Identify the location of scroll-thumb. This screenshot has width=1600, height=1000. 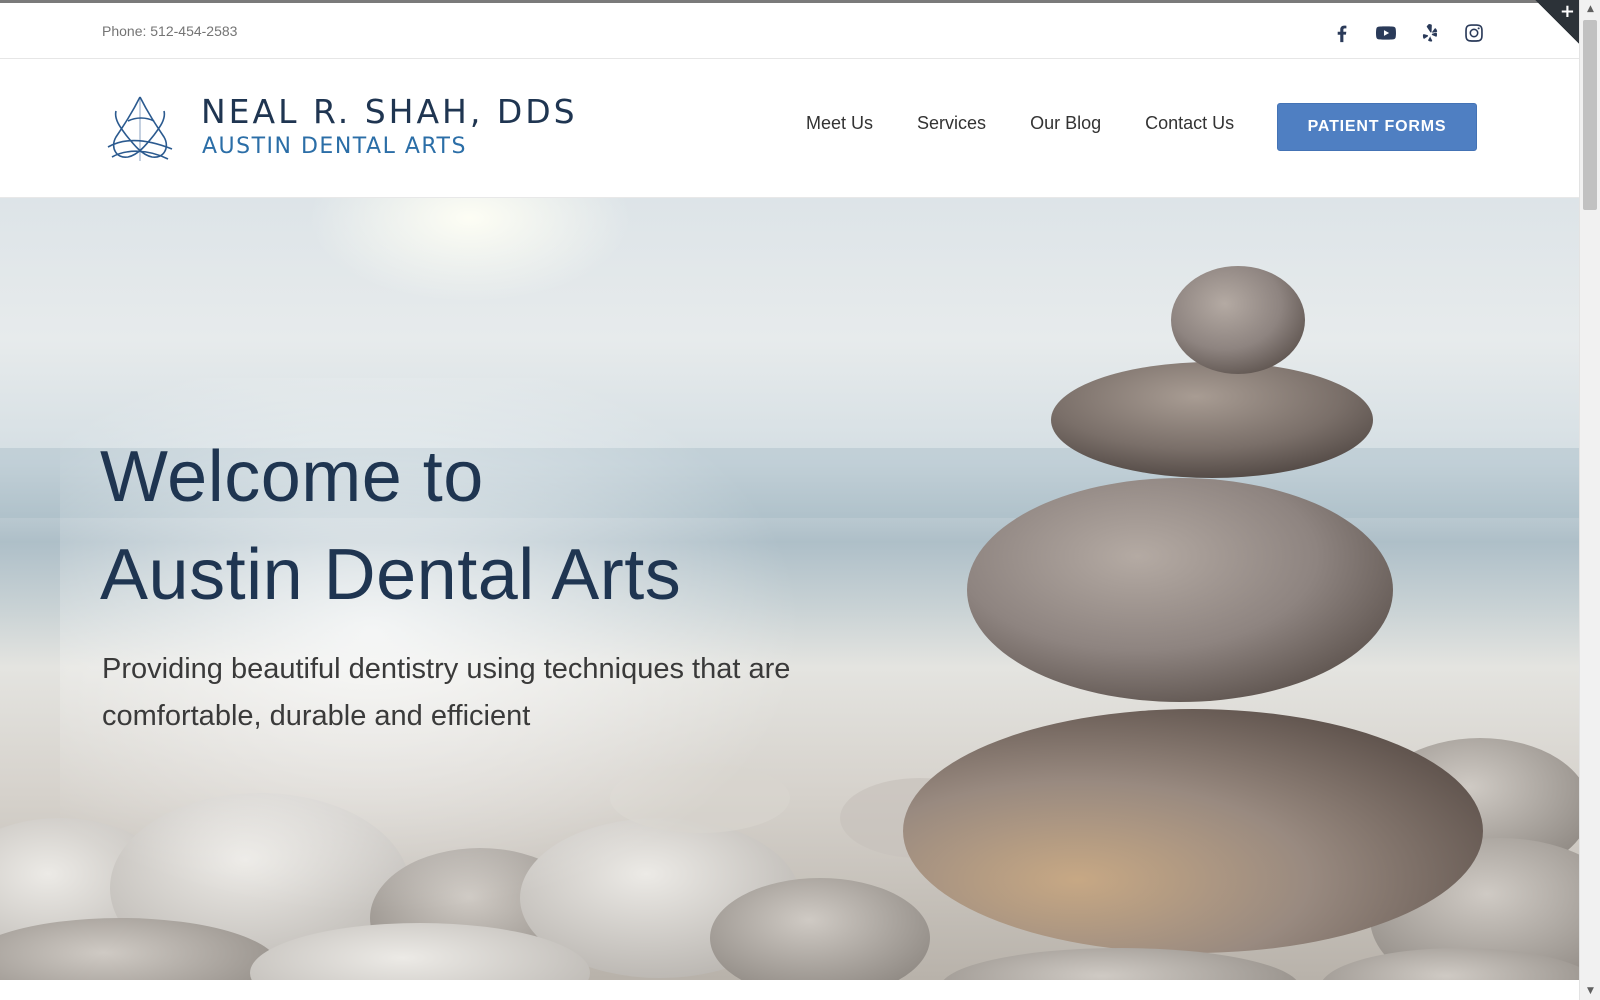
(1590, 115).